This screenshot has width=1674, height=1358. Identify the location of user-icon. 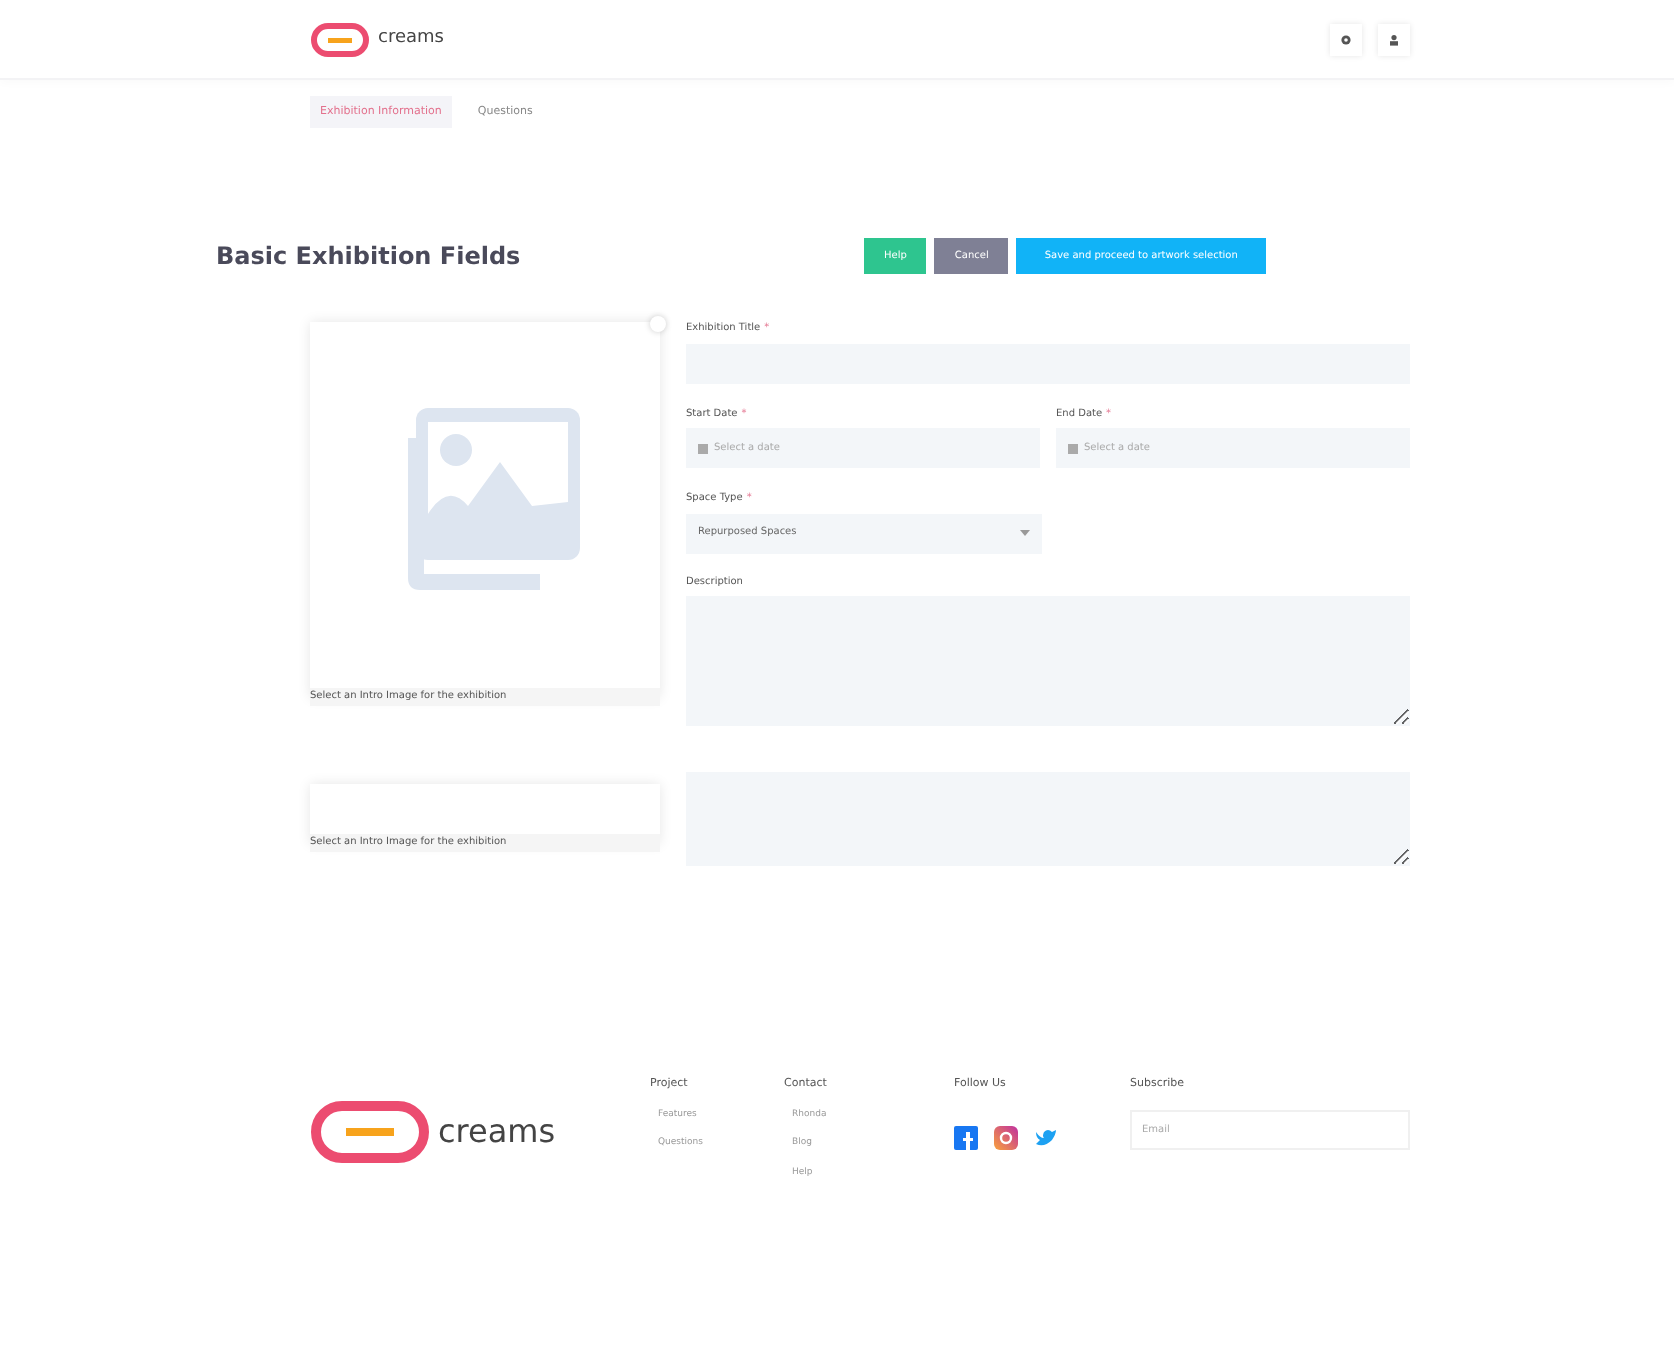
(1394, 39).